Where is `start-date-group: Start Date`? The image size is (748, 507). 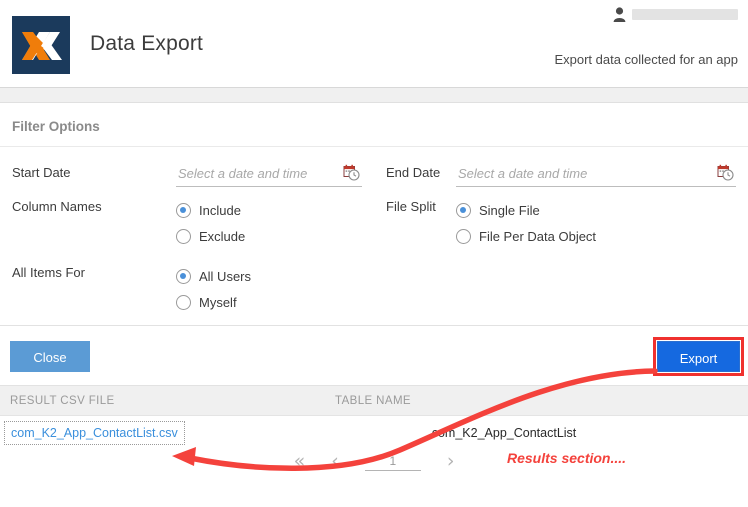 start-date-group: Start Date is located at coordinates (187, 174).